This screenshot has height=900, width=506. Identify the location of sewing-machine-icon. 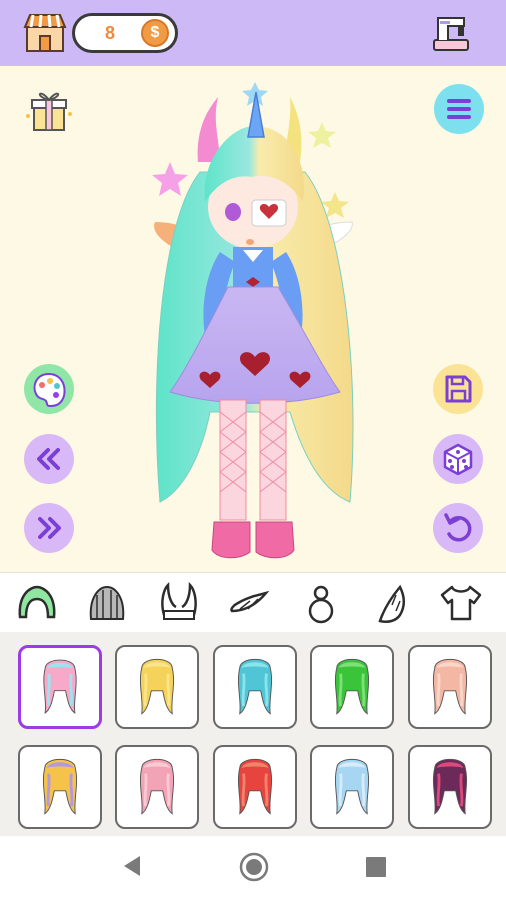
(451, 34).